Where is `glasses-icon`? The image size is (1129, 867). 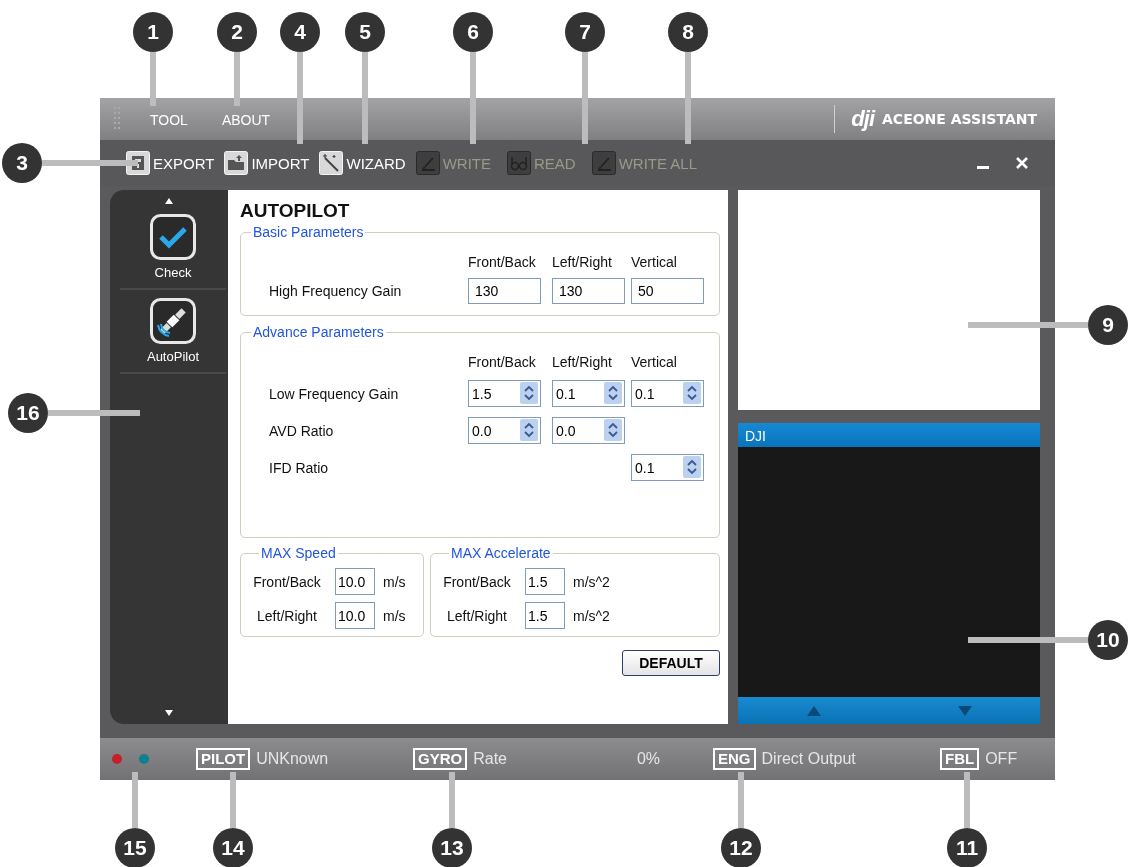
glasses-icon is located at coordinates (518, 163).